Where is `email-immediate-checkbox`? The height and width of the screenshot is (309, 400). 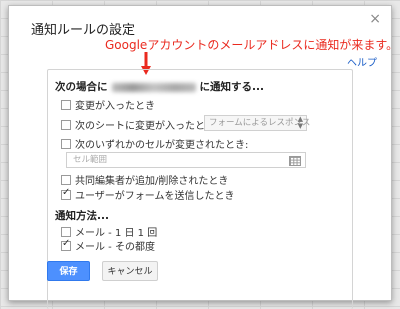 email-immediate-checkbox is located at coordinates (66, 244).